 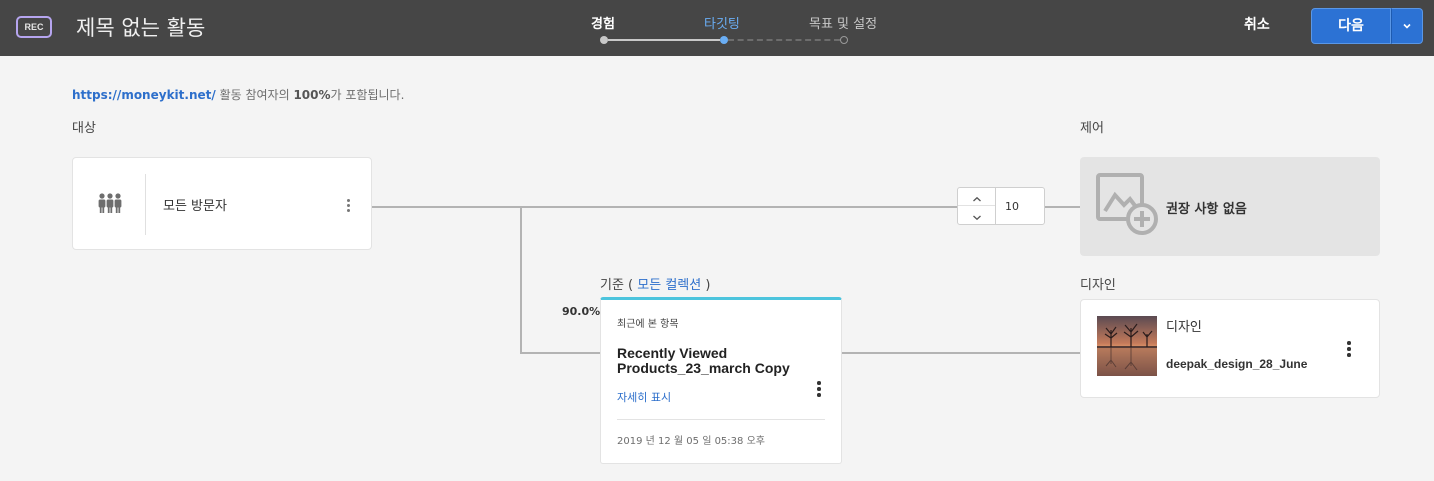 What do you see at coordinates (691, 441) in the screenshot?
I see `criteria-date: 2019 년 12 월 05 일 05:38 오후` at bounding box center [691, 441].